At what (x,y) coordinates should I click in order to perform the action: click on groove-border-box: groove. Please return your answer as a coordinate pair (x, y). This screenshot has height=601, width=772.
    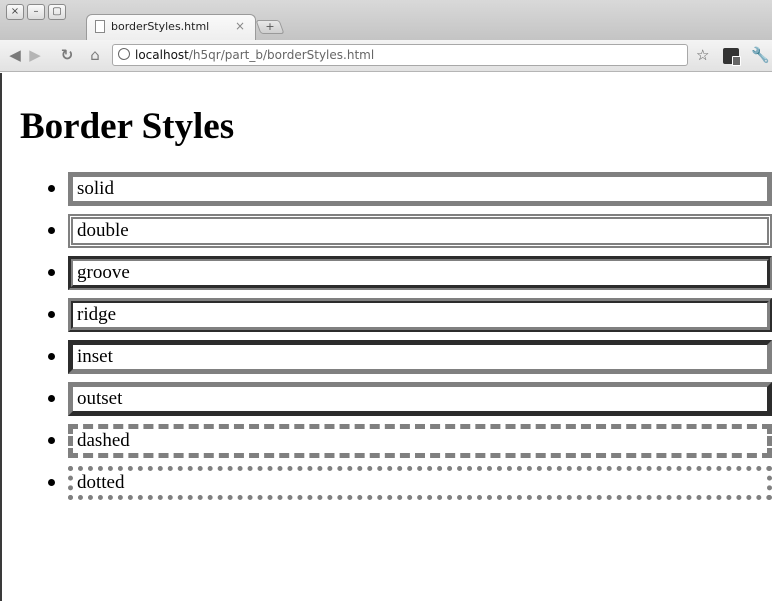
    Looking at the image, I should click on (420, 273).